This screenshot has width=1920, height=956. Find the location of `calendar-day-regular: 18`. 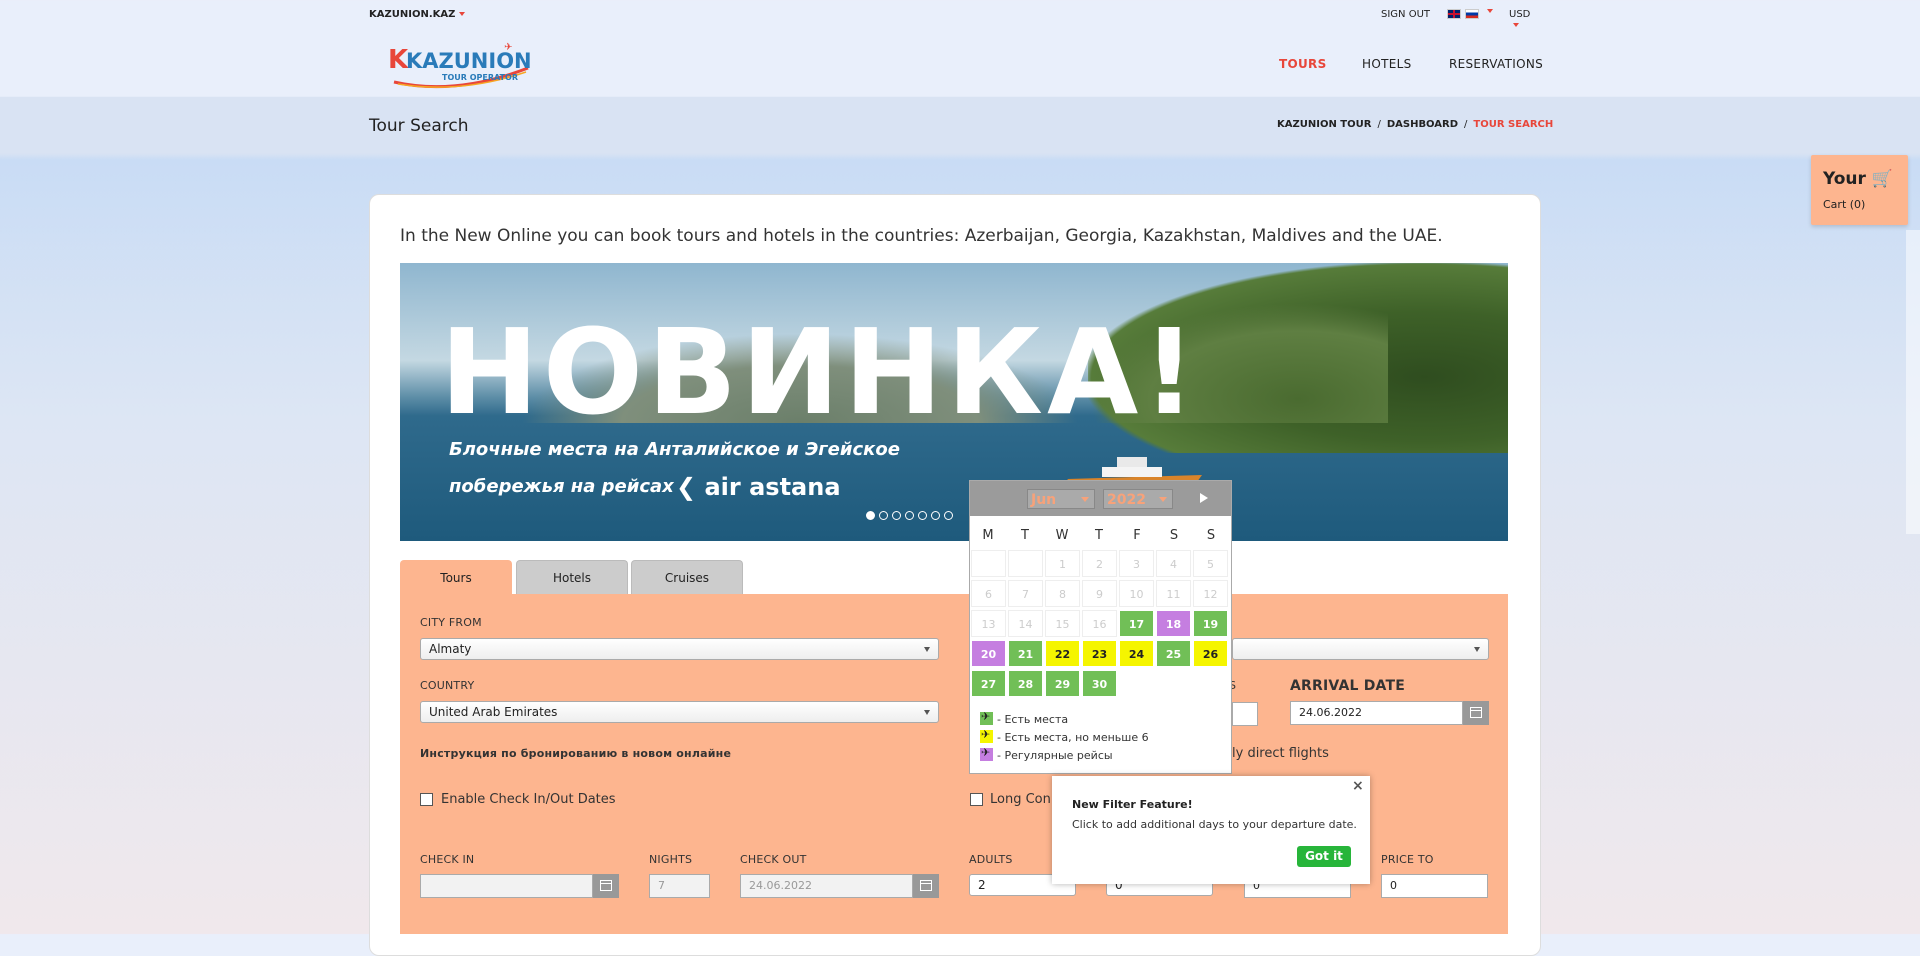

calendar-day-regular: 18 is located at coordinates (1173, 623).